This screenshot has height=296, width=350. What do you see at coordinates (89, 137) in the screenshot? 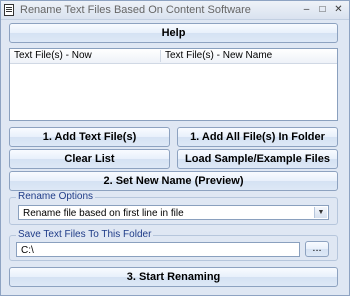
I see `add-text-files-button: 1. Add Text File(s)` at bounding box center [89, 137].